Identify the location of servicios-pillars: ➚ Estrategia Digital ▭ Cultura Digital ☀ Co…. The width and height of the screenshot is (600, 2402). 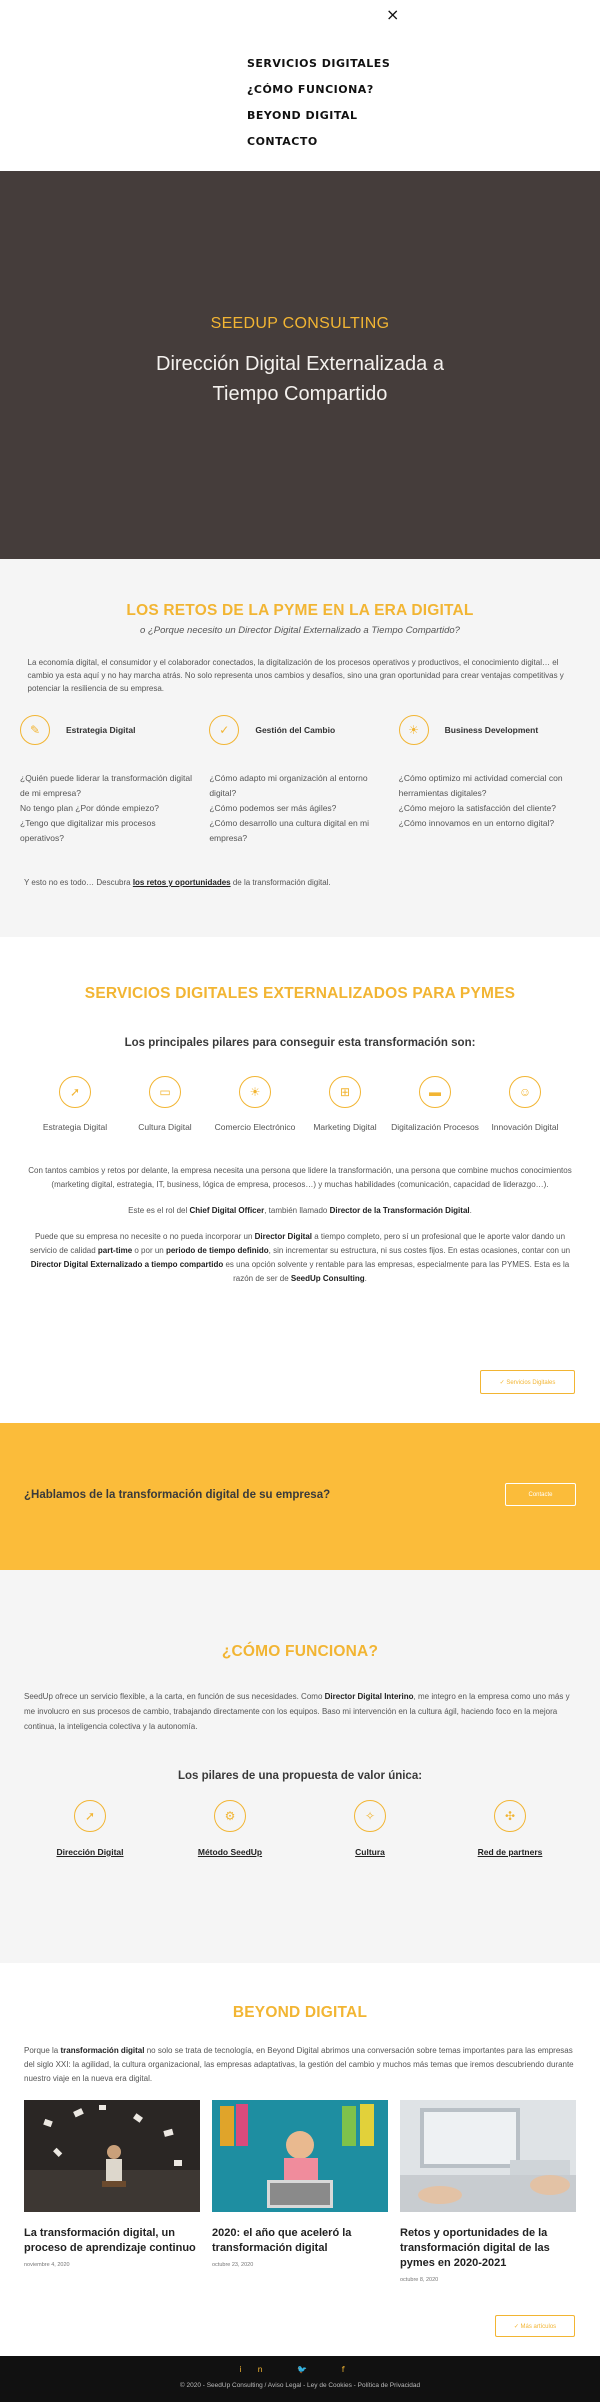
(300, 1105).